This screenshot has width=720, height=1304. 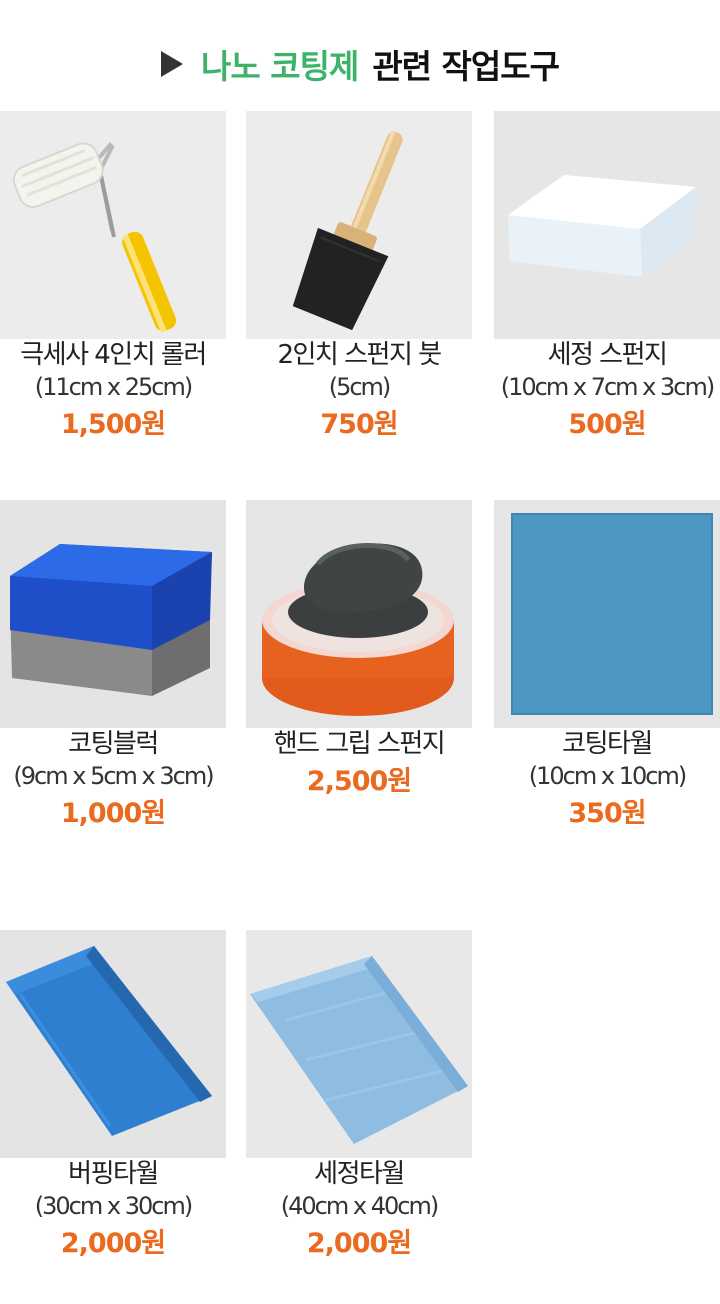 I want to click on blue-buffing-towel-image, so click(x=113, y=1044).